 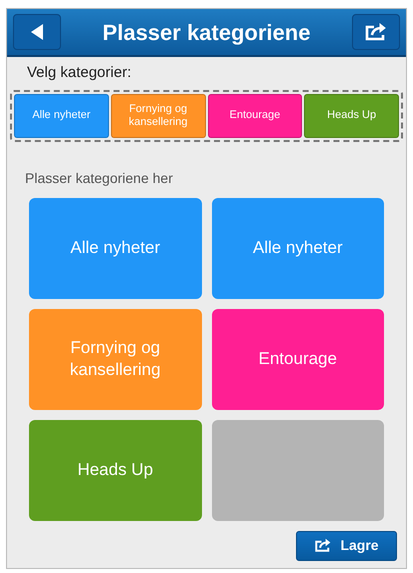 What do you see at coordinates (115, 359) in the screenshot?
I see `category-tile: Fornying og kansellering` at bounding box center [115, 359].